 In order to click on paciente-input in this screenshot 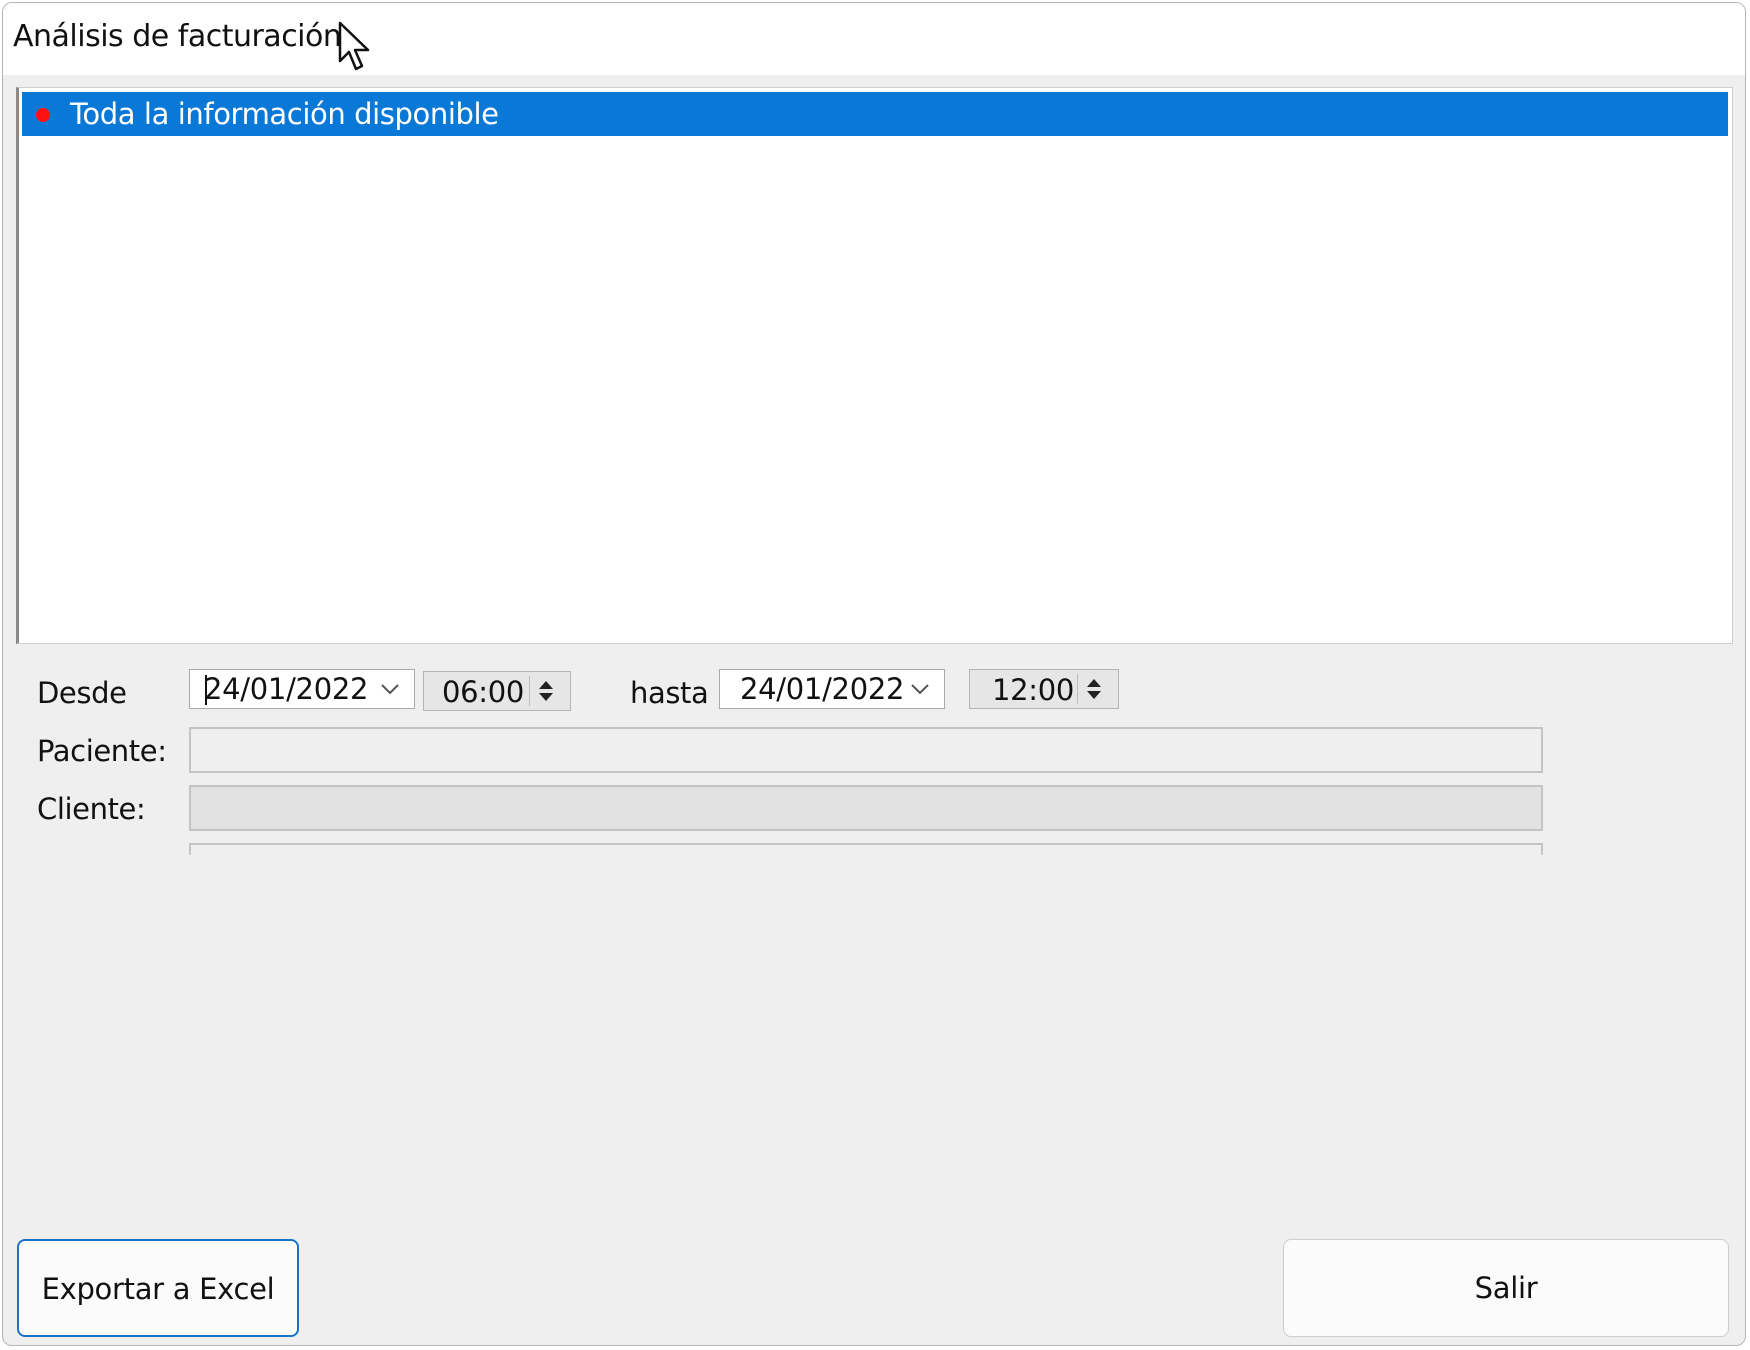, I will do `click(866, 750)`.